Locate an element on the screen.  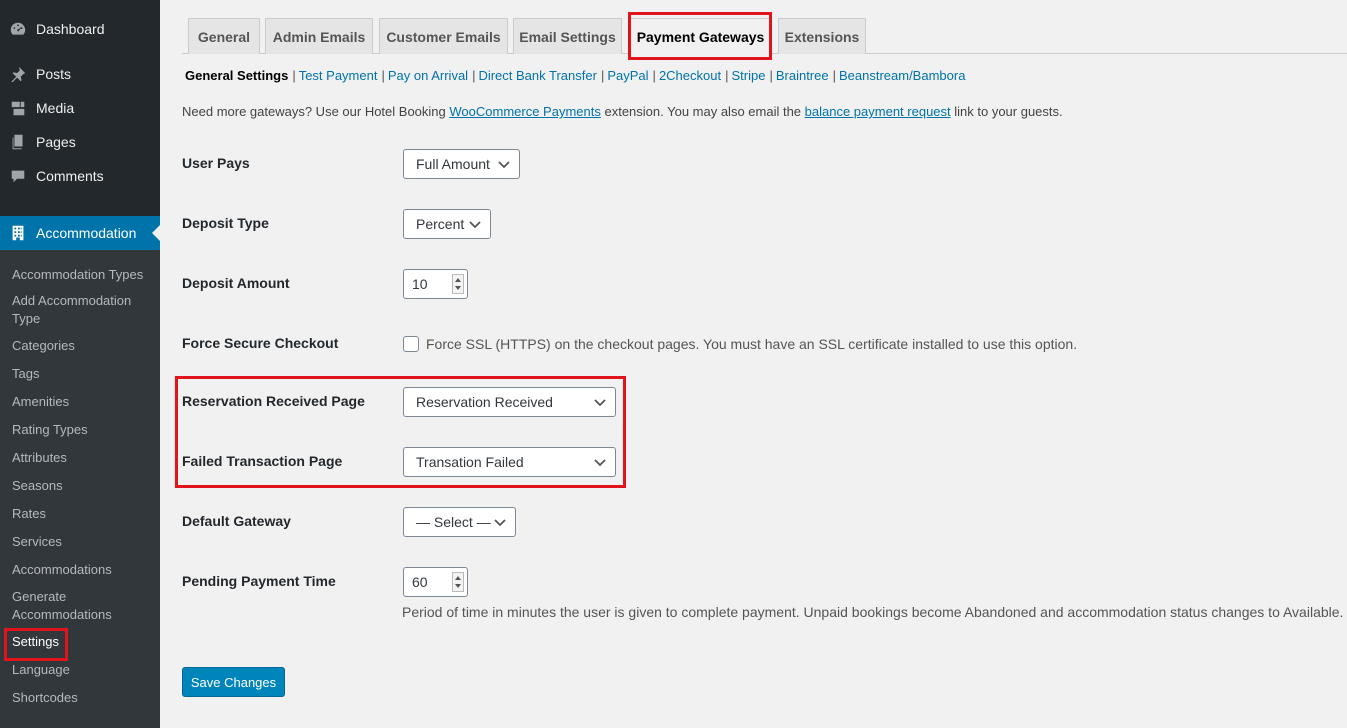
media-icon is located at coordinates (18, 108).